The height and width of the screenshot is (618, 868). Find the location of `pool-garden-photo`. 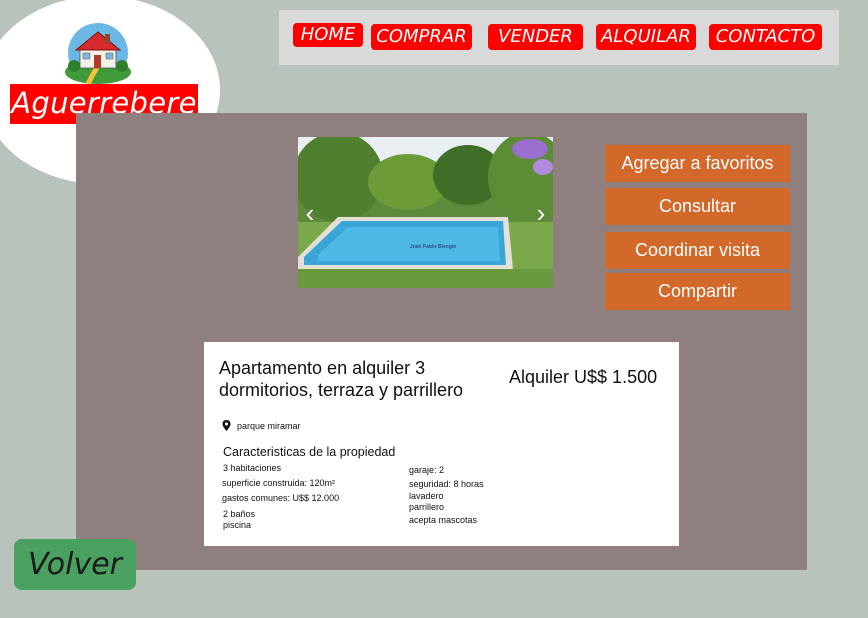

pool-garden-photo is located at coordinates (425, 212).